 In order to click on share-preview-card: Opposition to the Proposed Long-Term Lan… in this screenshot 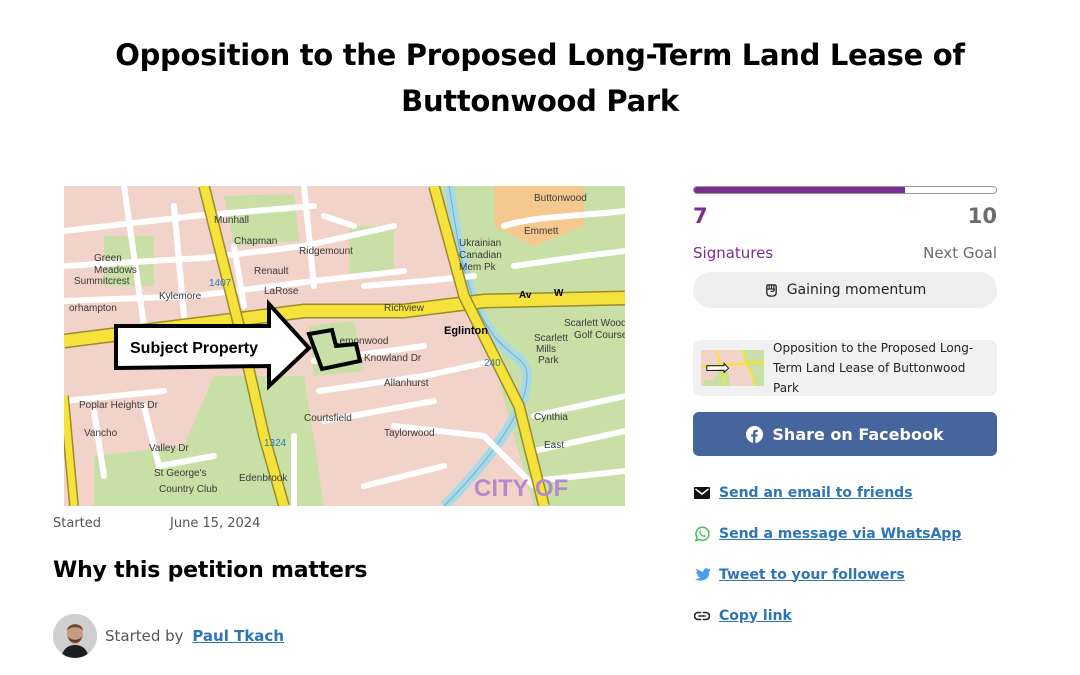, I will do `click(845, 368)`.